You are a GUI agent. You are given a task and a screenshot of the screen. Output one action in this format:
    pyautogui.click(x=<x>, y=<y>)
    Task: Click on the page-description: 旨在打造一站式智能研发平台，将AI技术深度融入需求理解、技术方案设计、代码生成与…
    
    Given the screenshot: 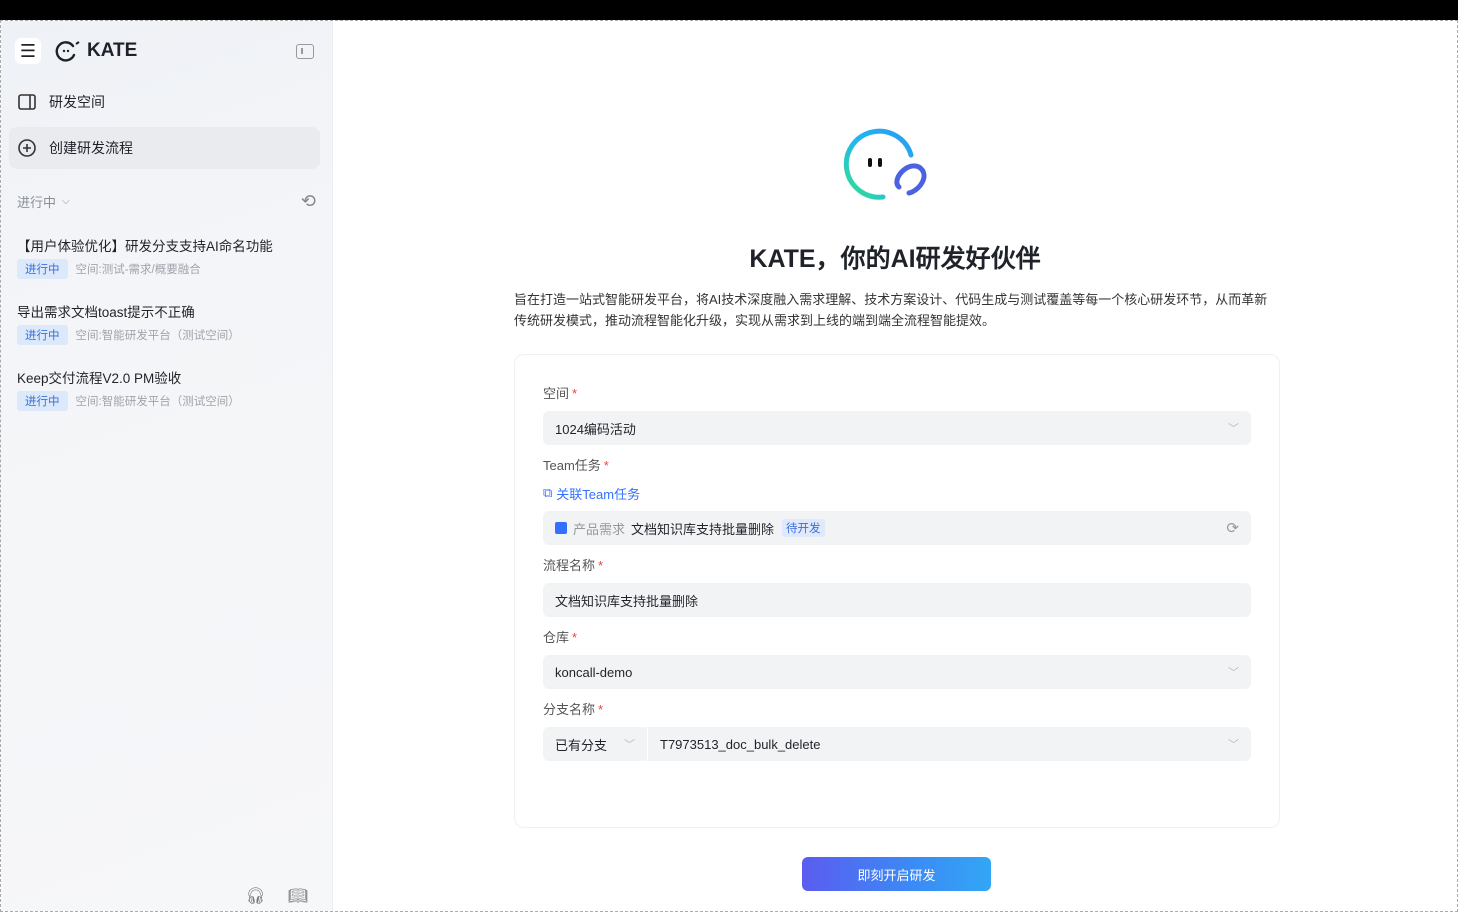 What is the action you would take?
    pyautogui.click(x=891, y=310)
    